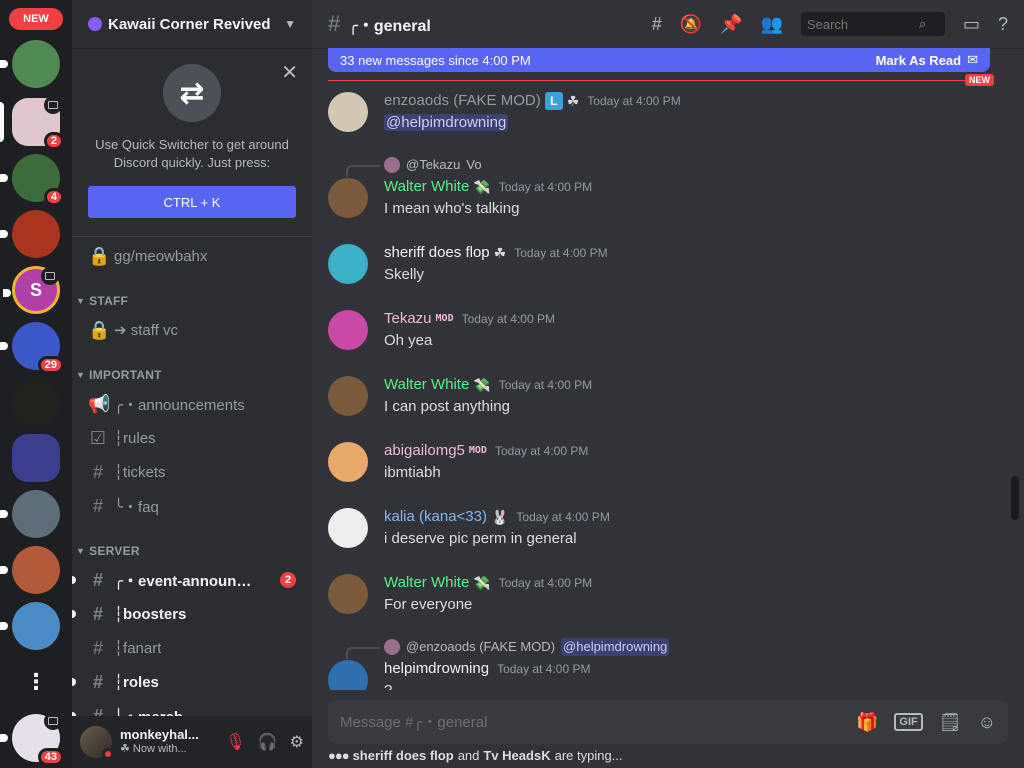  Describe the element at coordinates (192, 404) in the screenshot. I see `channel-item: 📢 ╭・announcements` at that location.